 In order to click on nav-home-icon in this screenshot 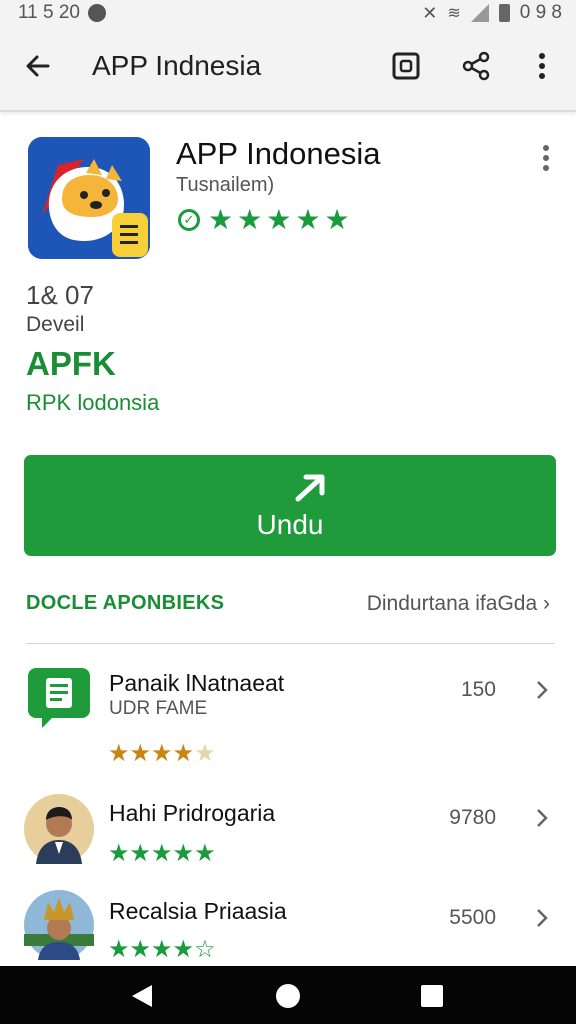, I will do `click(288, 996)`.